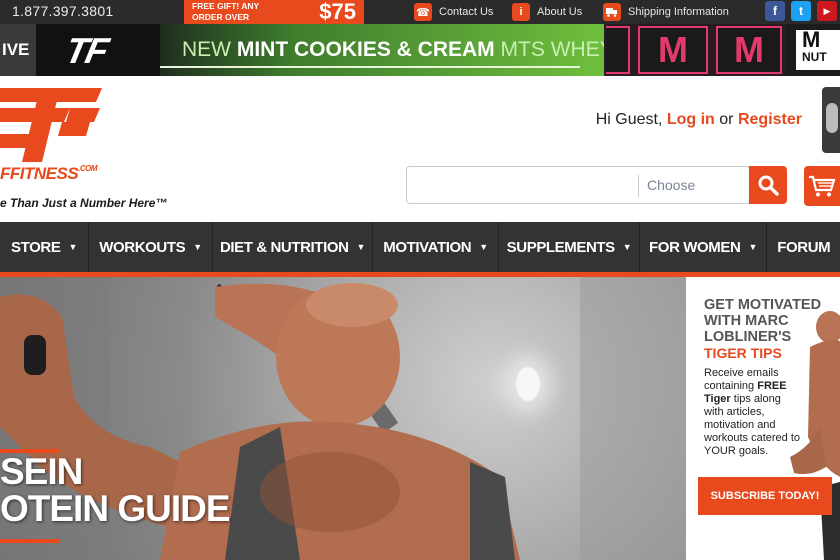 Image resolution: width=840 pixels, height=560 pixels. Describe the element at coordinates (678, 12) in the screenshot. I see `shipping-information-label: Shipping Information` at that location.